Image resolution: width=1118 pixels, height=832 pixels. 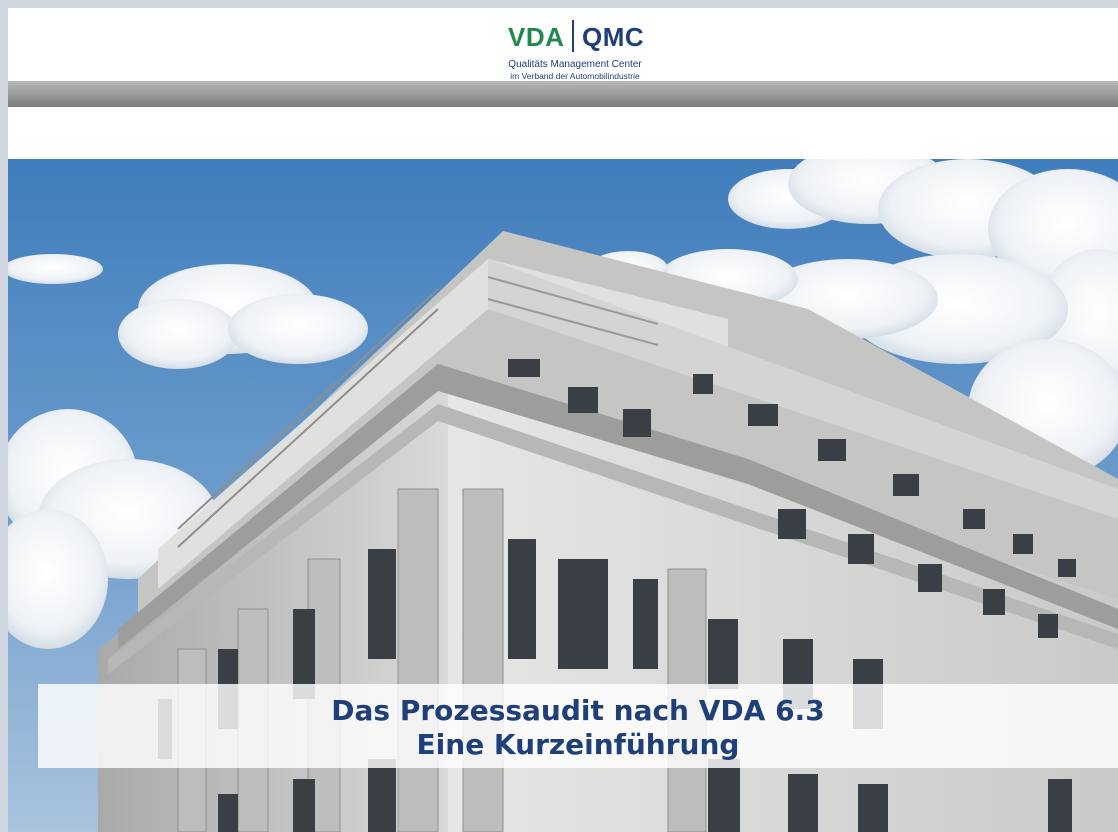 I want to click on logo-subtitle-1: Qualitäts Management Center, so click(x=575, y=64).